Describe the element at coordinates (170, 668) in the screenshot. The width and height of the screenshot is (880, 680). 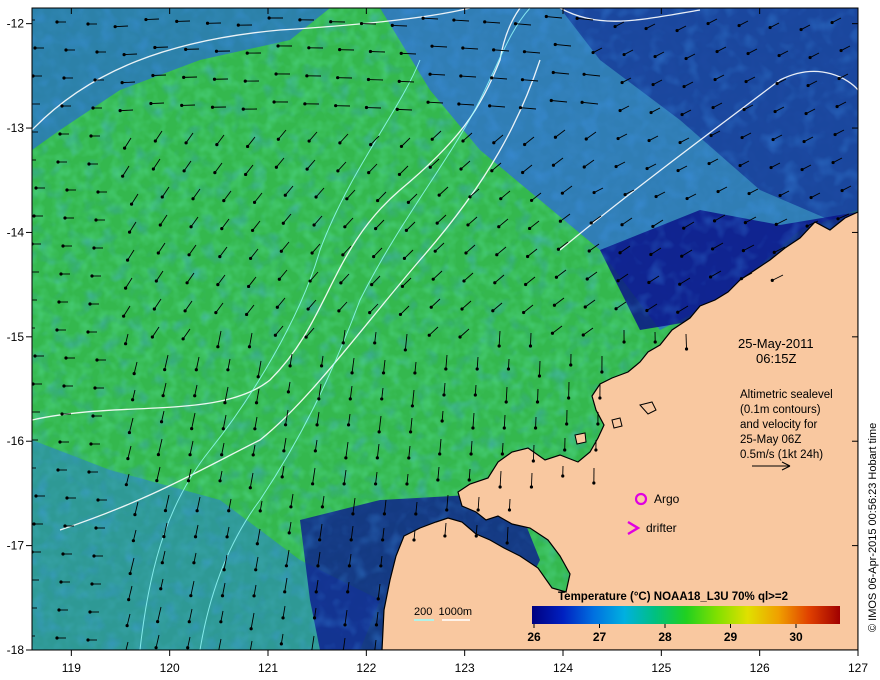
I see `x-tick-label: 120` at that location.